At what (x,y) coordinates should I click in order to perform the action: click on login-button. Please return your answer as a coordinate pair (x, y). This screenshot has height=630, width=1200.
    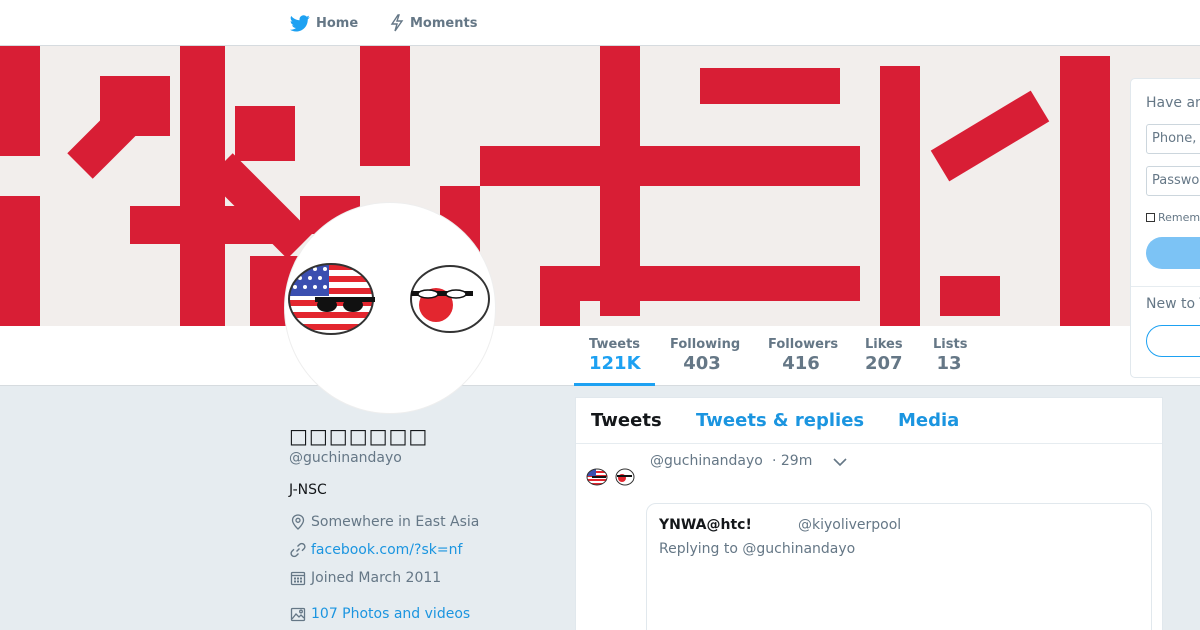
    Looking at the image, I should click on (1173, 253).